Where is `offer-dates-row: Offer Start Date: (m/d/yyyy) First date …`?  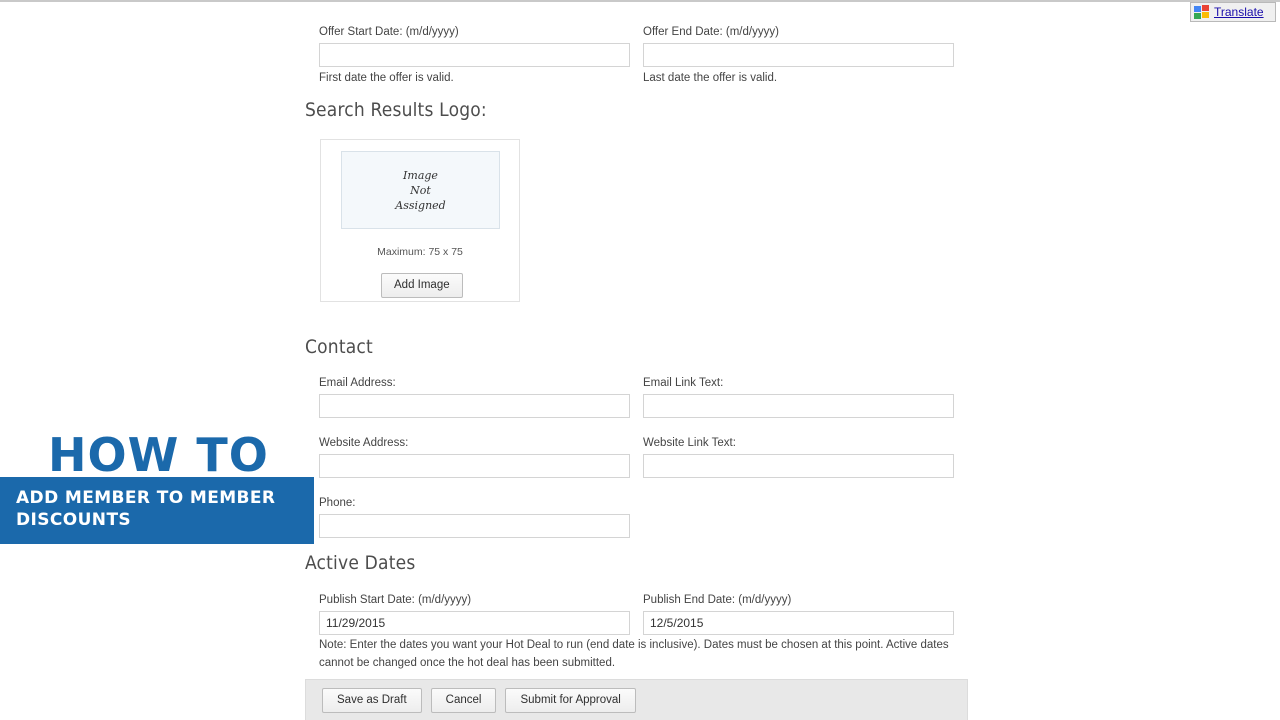
offer-dates-row: Offer Start Date: (m/d/yyyy) First date … is located at coordinates (640, 55).